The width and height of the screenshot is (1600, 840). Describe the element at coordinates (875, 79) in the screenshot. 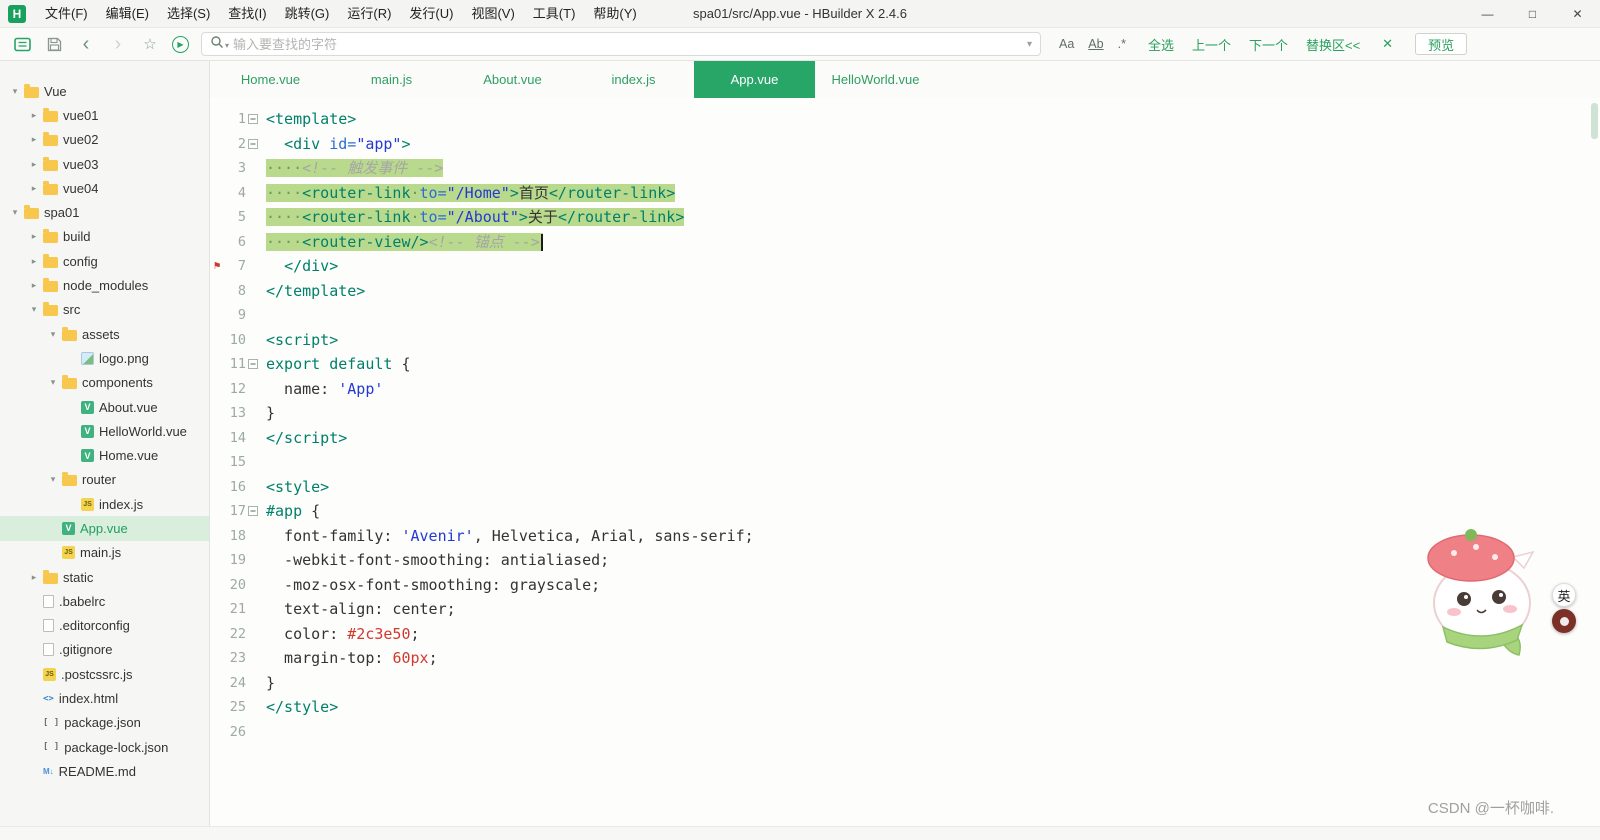

I see `tab-HelloWorld.vue: HelloWorld.vue` at that location.